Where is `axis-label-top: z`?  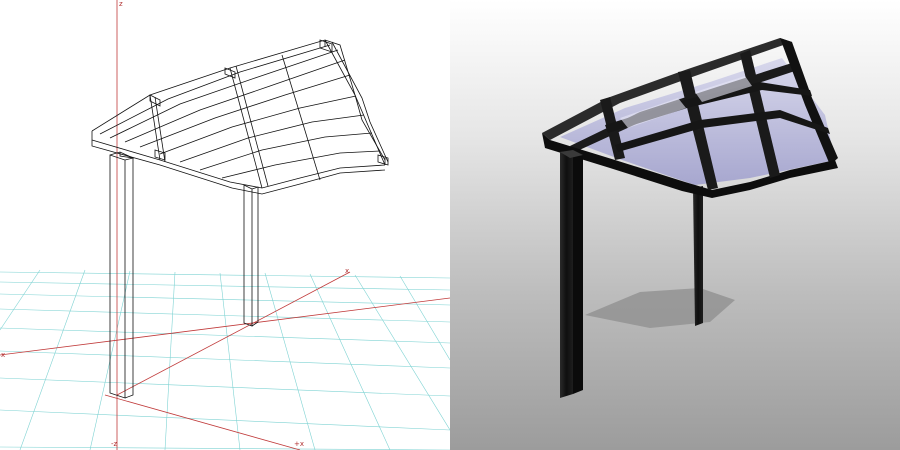
axis-label-top: z is located at coordinates (121, 4).